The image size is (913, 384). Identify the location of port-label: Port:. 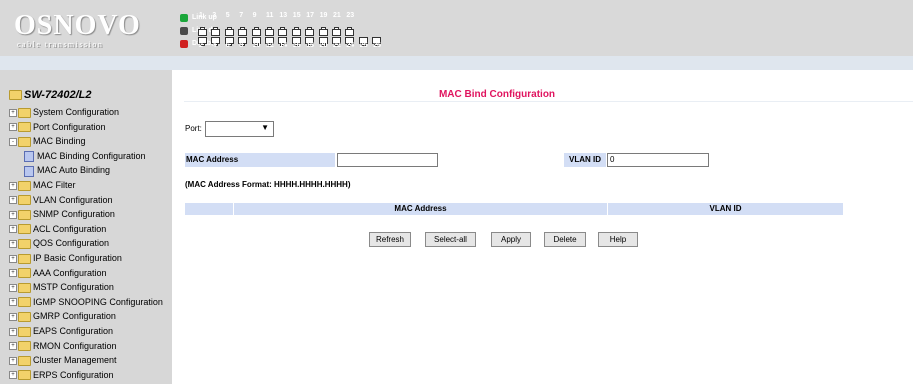
(193, 128).